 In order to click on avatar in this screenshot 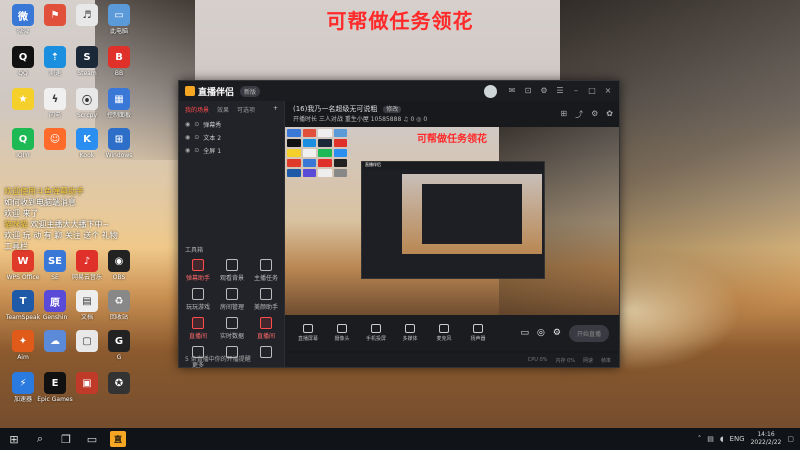, I will do `click(490, 91)`.